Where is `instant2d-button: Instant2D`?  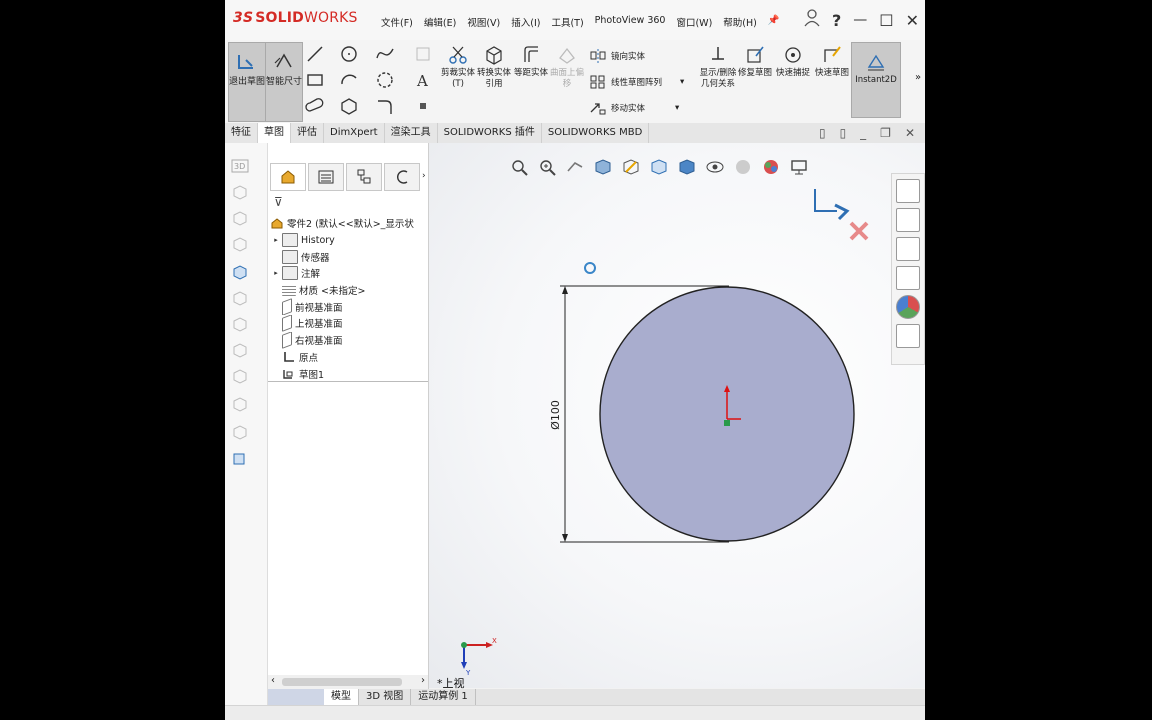 instant2d-button: Instant2D is located at coordinates (876, 80).